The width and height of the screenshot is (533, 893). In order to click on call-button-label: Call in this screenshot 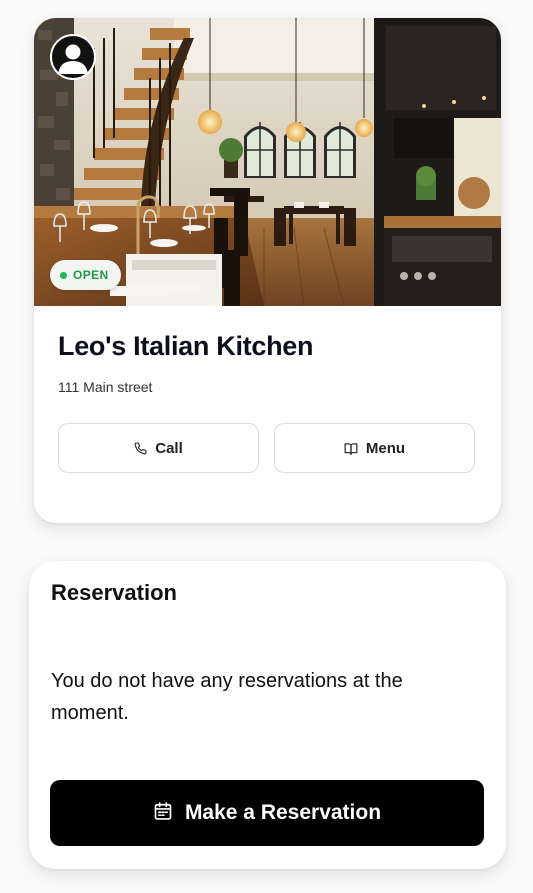, I will do `click(169, 448)`.